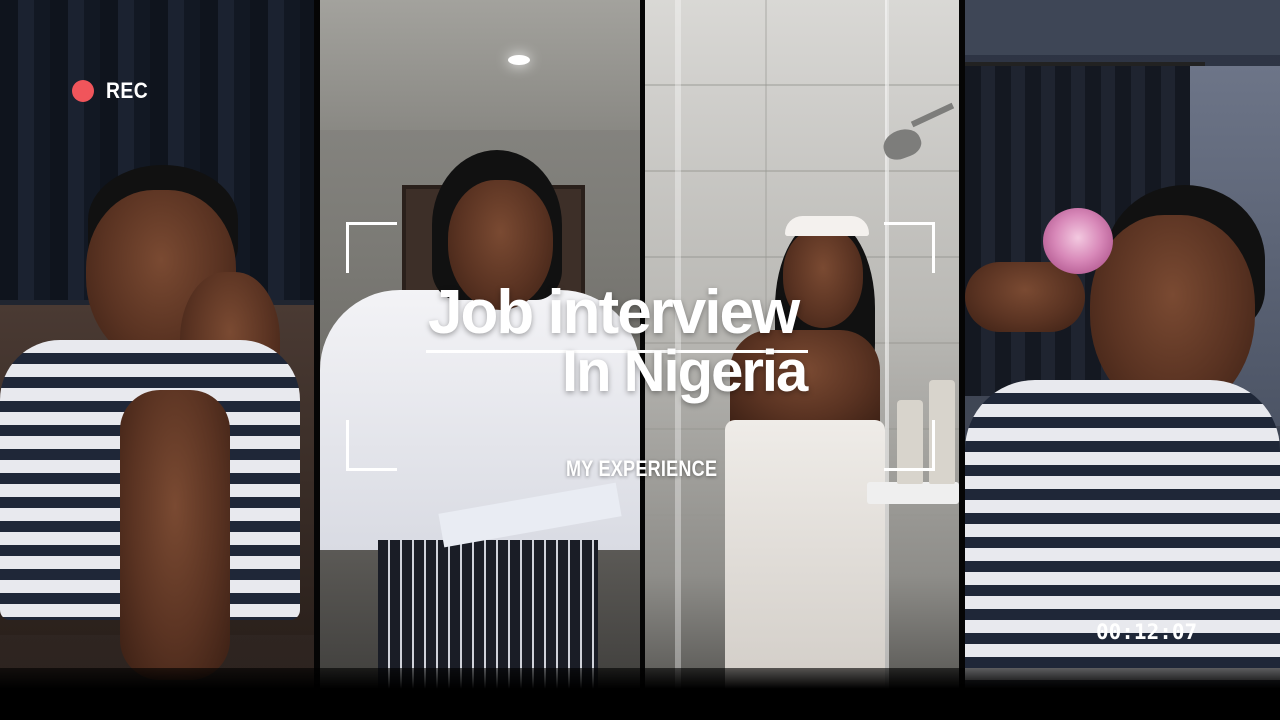 The height and width of the screenshot is (720, 1280). I want to click on rec-indicator: REC, so click(113, 91).